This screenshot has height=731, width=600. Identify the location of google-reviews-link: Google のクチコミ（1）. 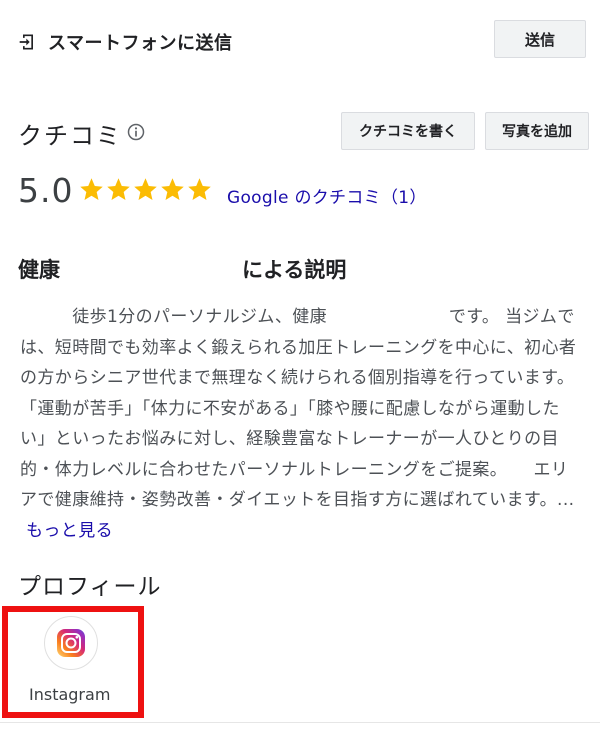
(327, 195).